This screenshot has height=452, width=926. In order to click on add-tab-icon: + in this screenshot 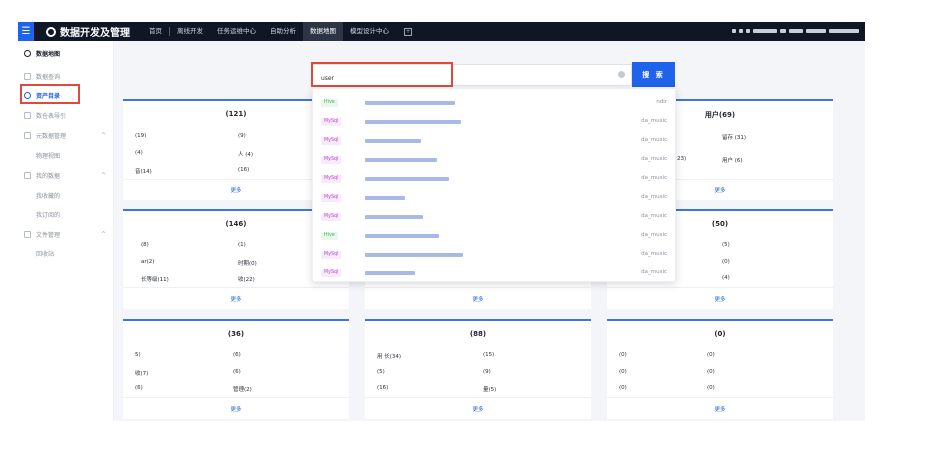, I will do `click(408, 31)`.